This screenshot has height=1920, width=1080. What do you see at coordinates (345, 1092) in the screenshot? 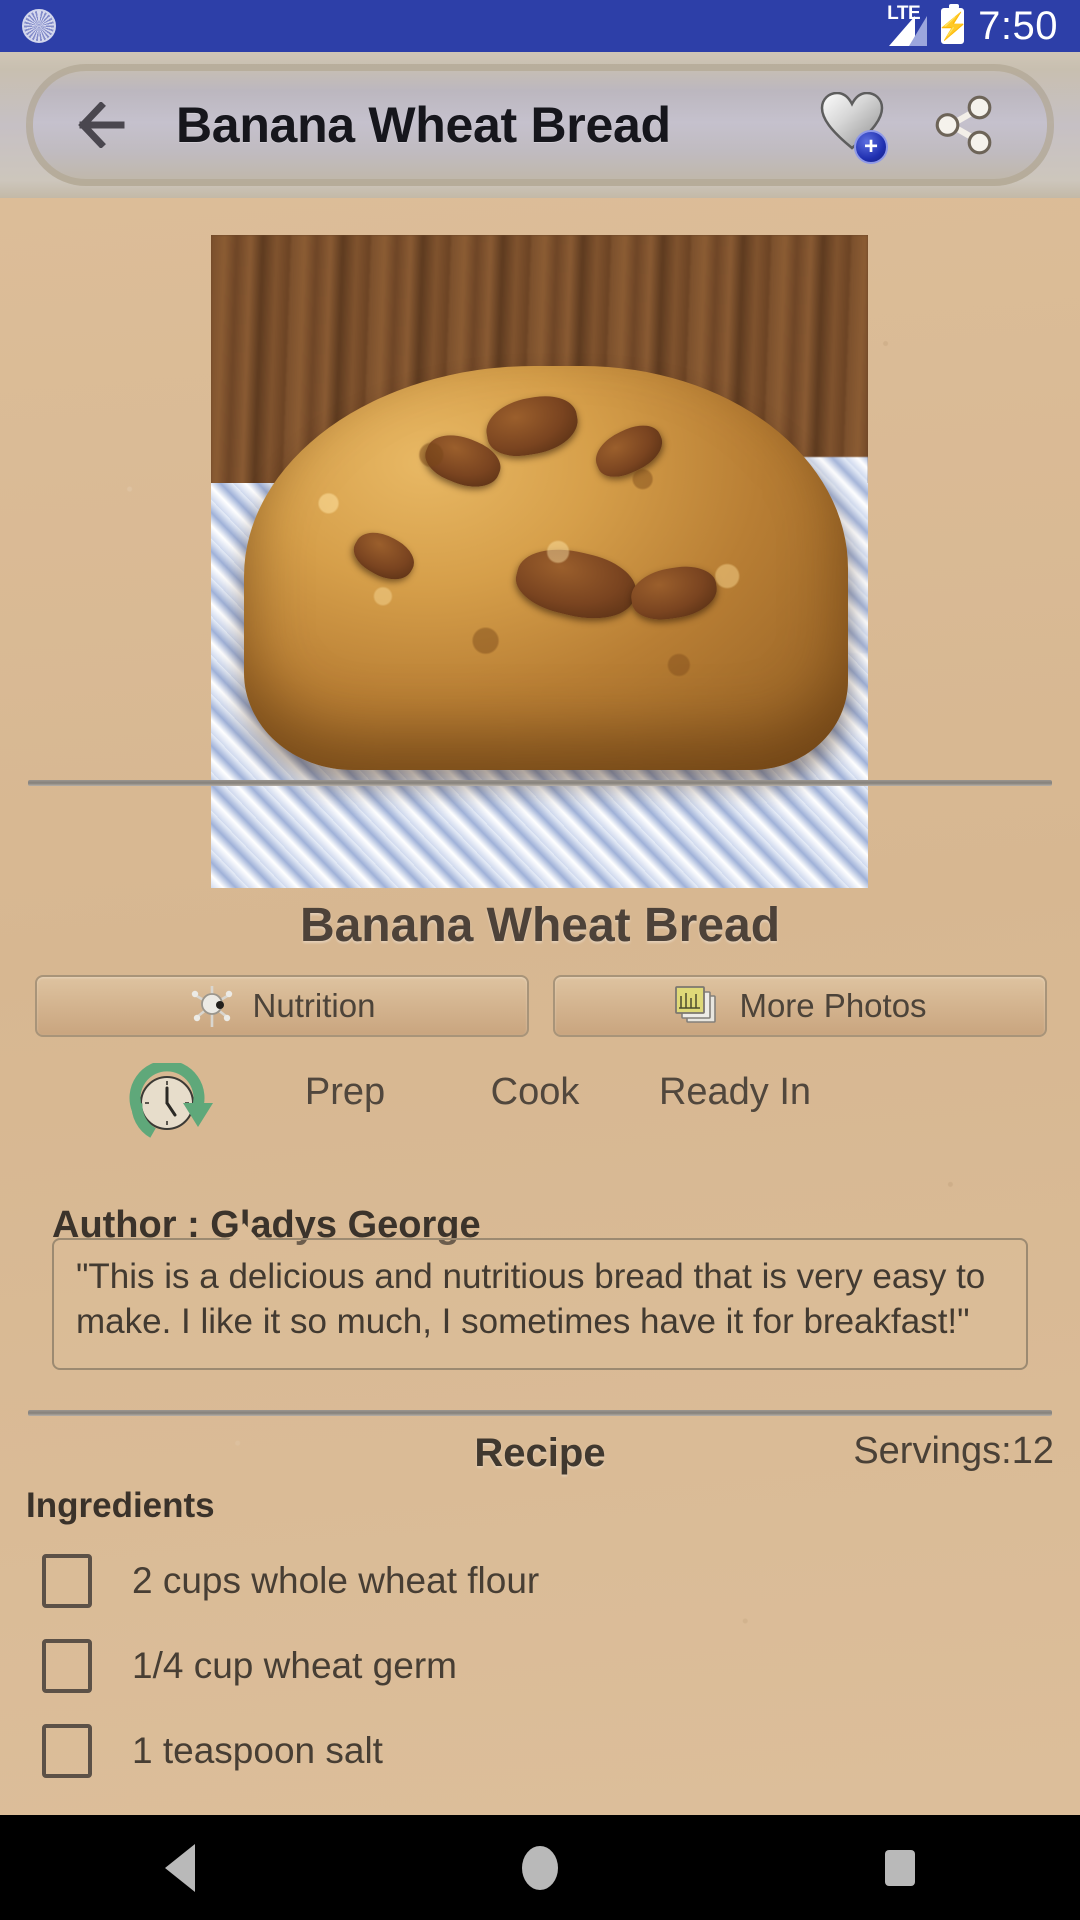
I see `prep-label: Prep` at bounding box center [345, 1092].